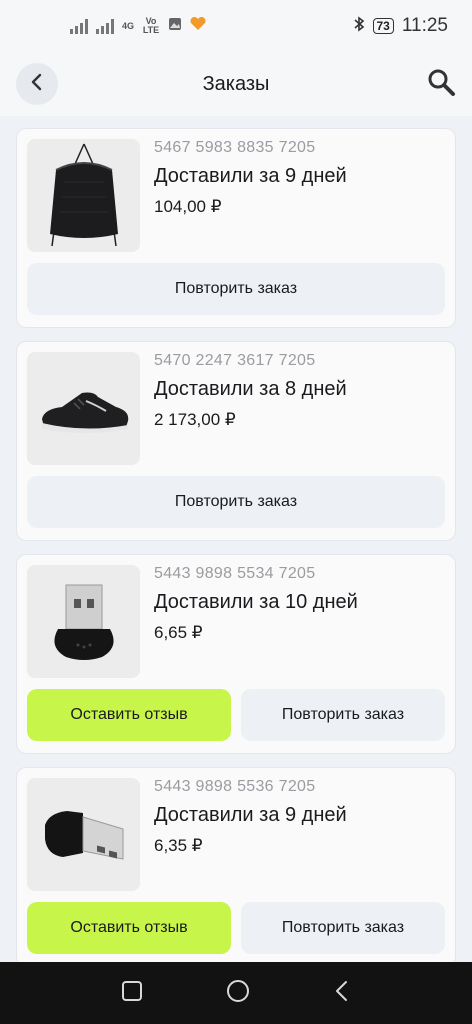 The width and height of the screenshot is (472, 1024). I want to click on status-bar: 4G Vo LTE 73 11:25, so click(236, 26).